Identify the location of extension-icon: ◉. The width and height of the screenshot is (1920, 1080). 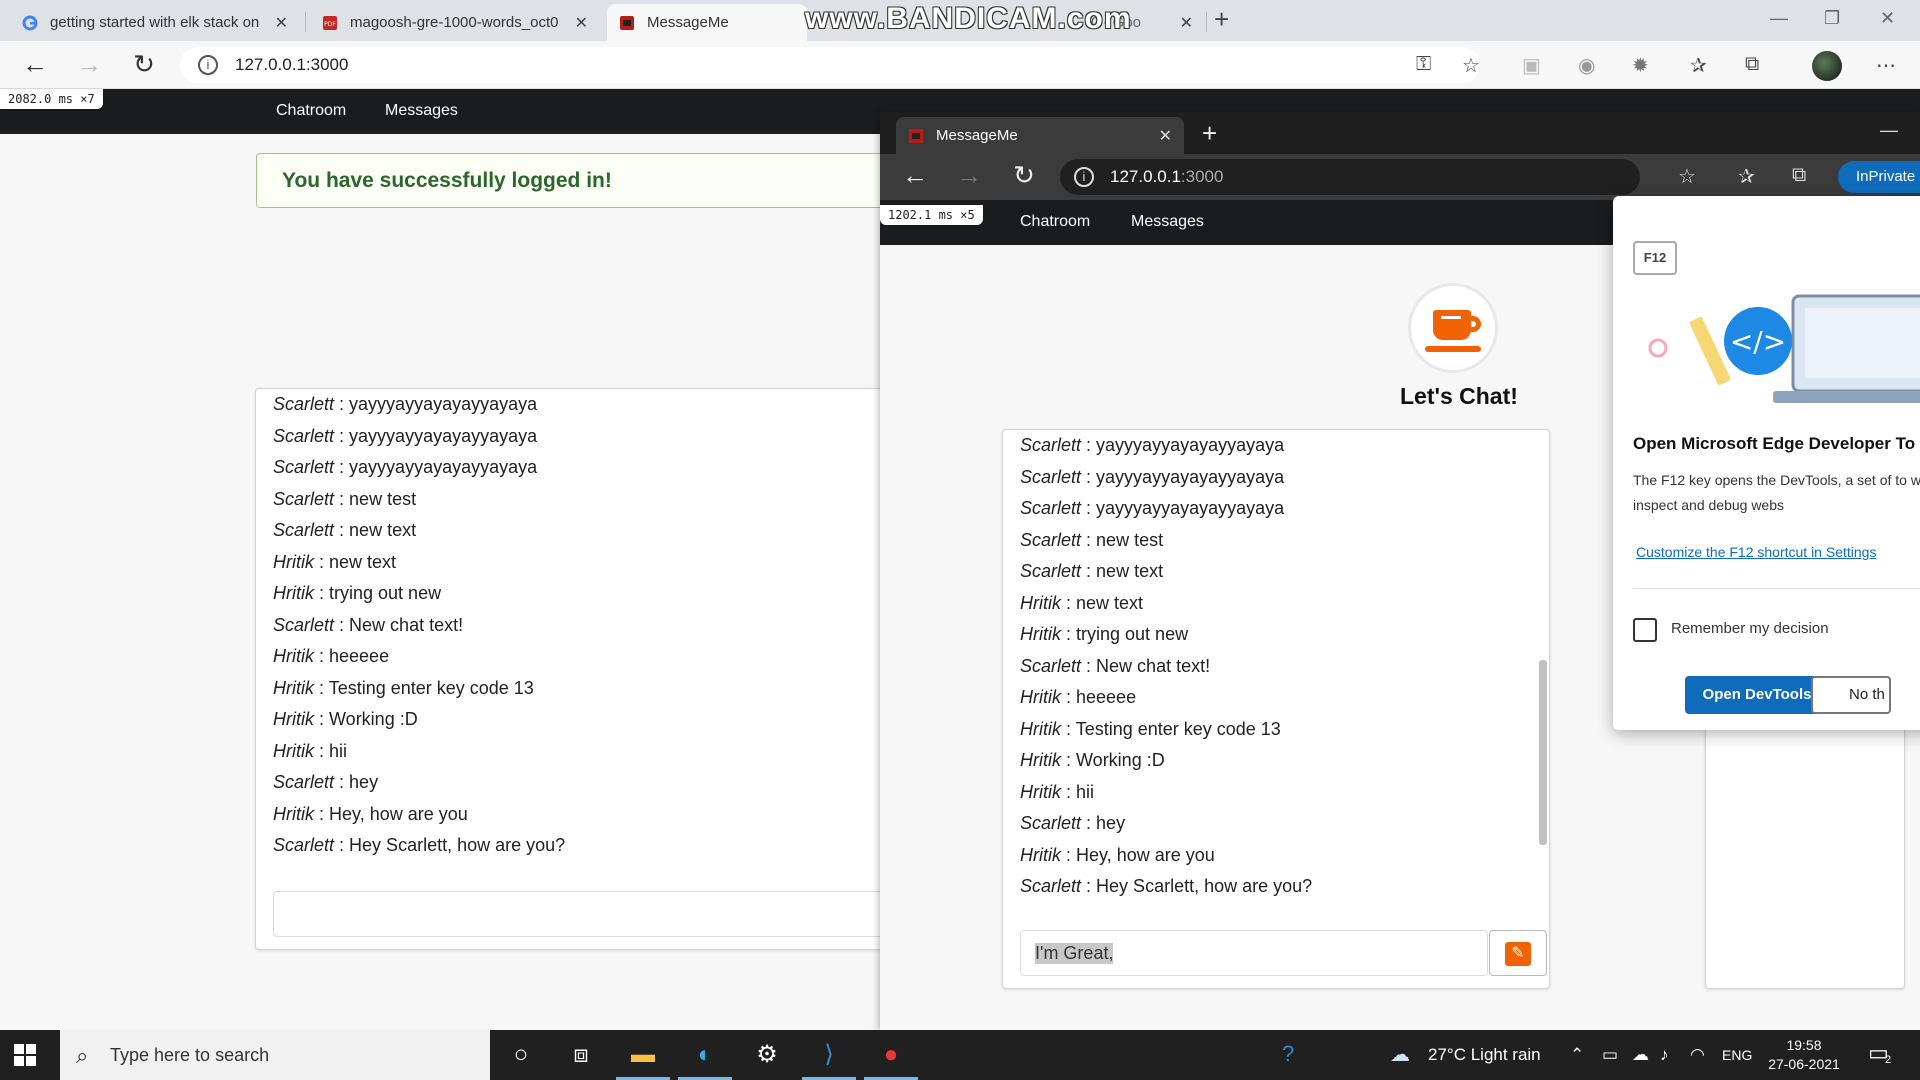
(1586, 65).